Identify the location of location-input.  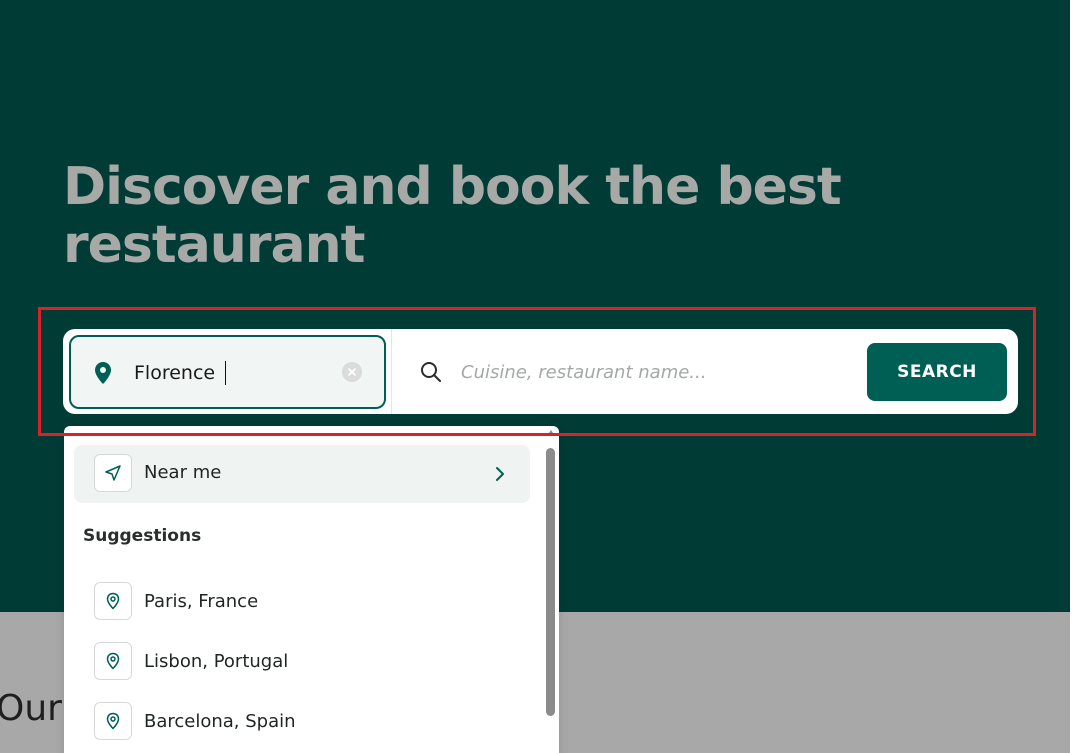
(234, 373).